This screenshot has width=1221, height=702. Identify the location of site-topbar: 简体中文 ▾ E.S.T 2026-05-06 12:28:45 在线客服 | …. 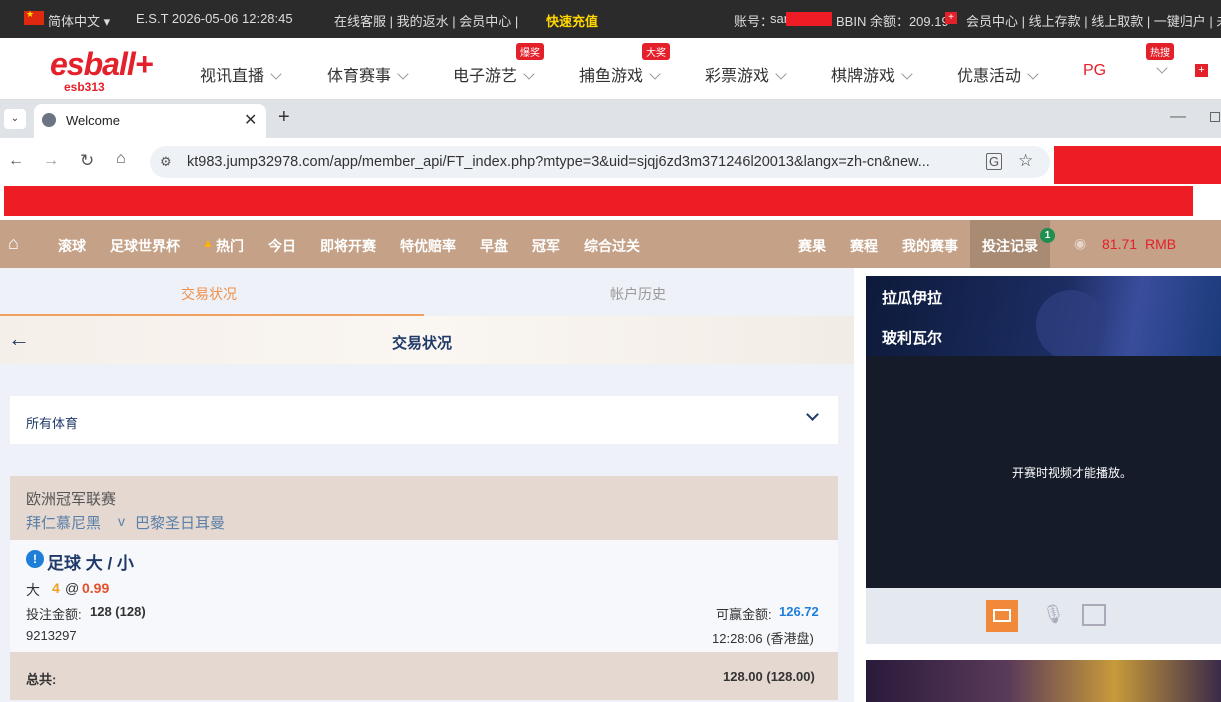
(610, 19).